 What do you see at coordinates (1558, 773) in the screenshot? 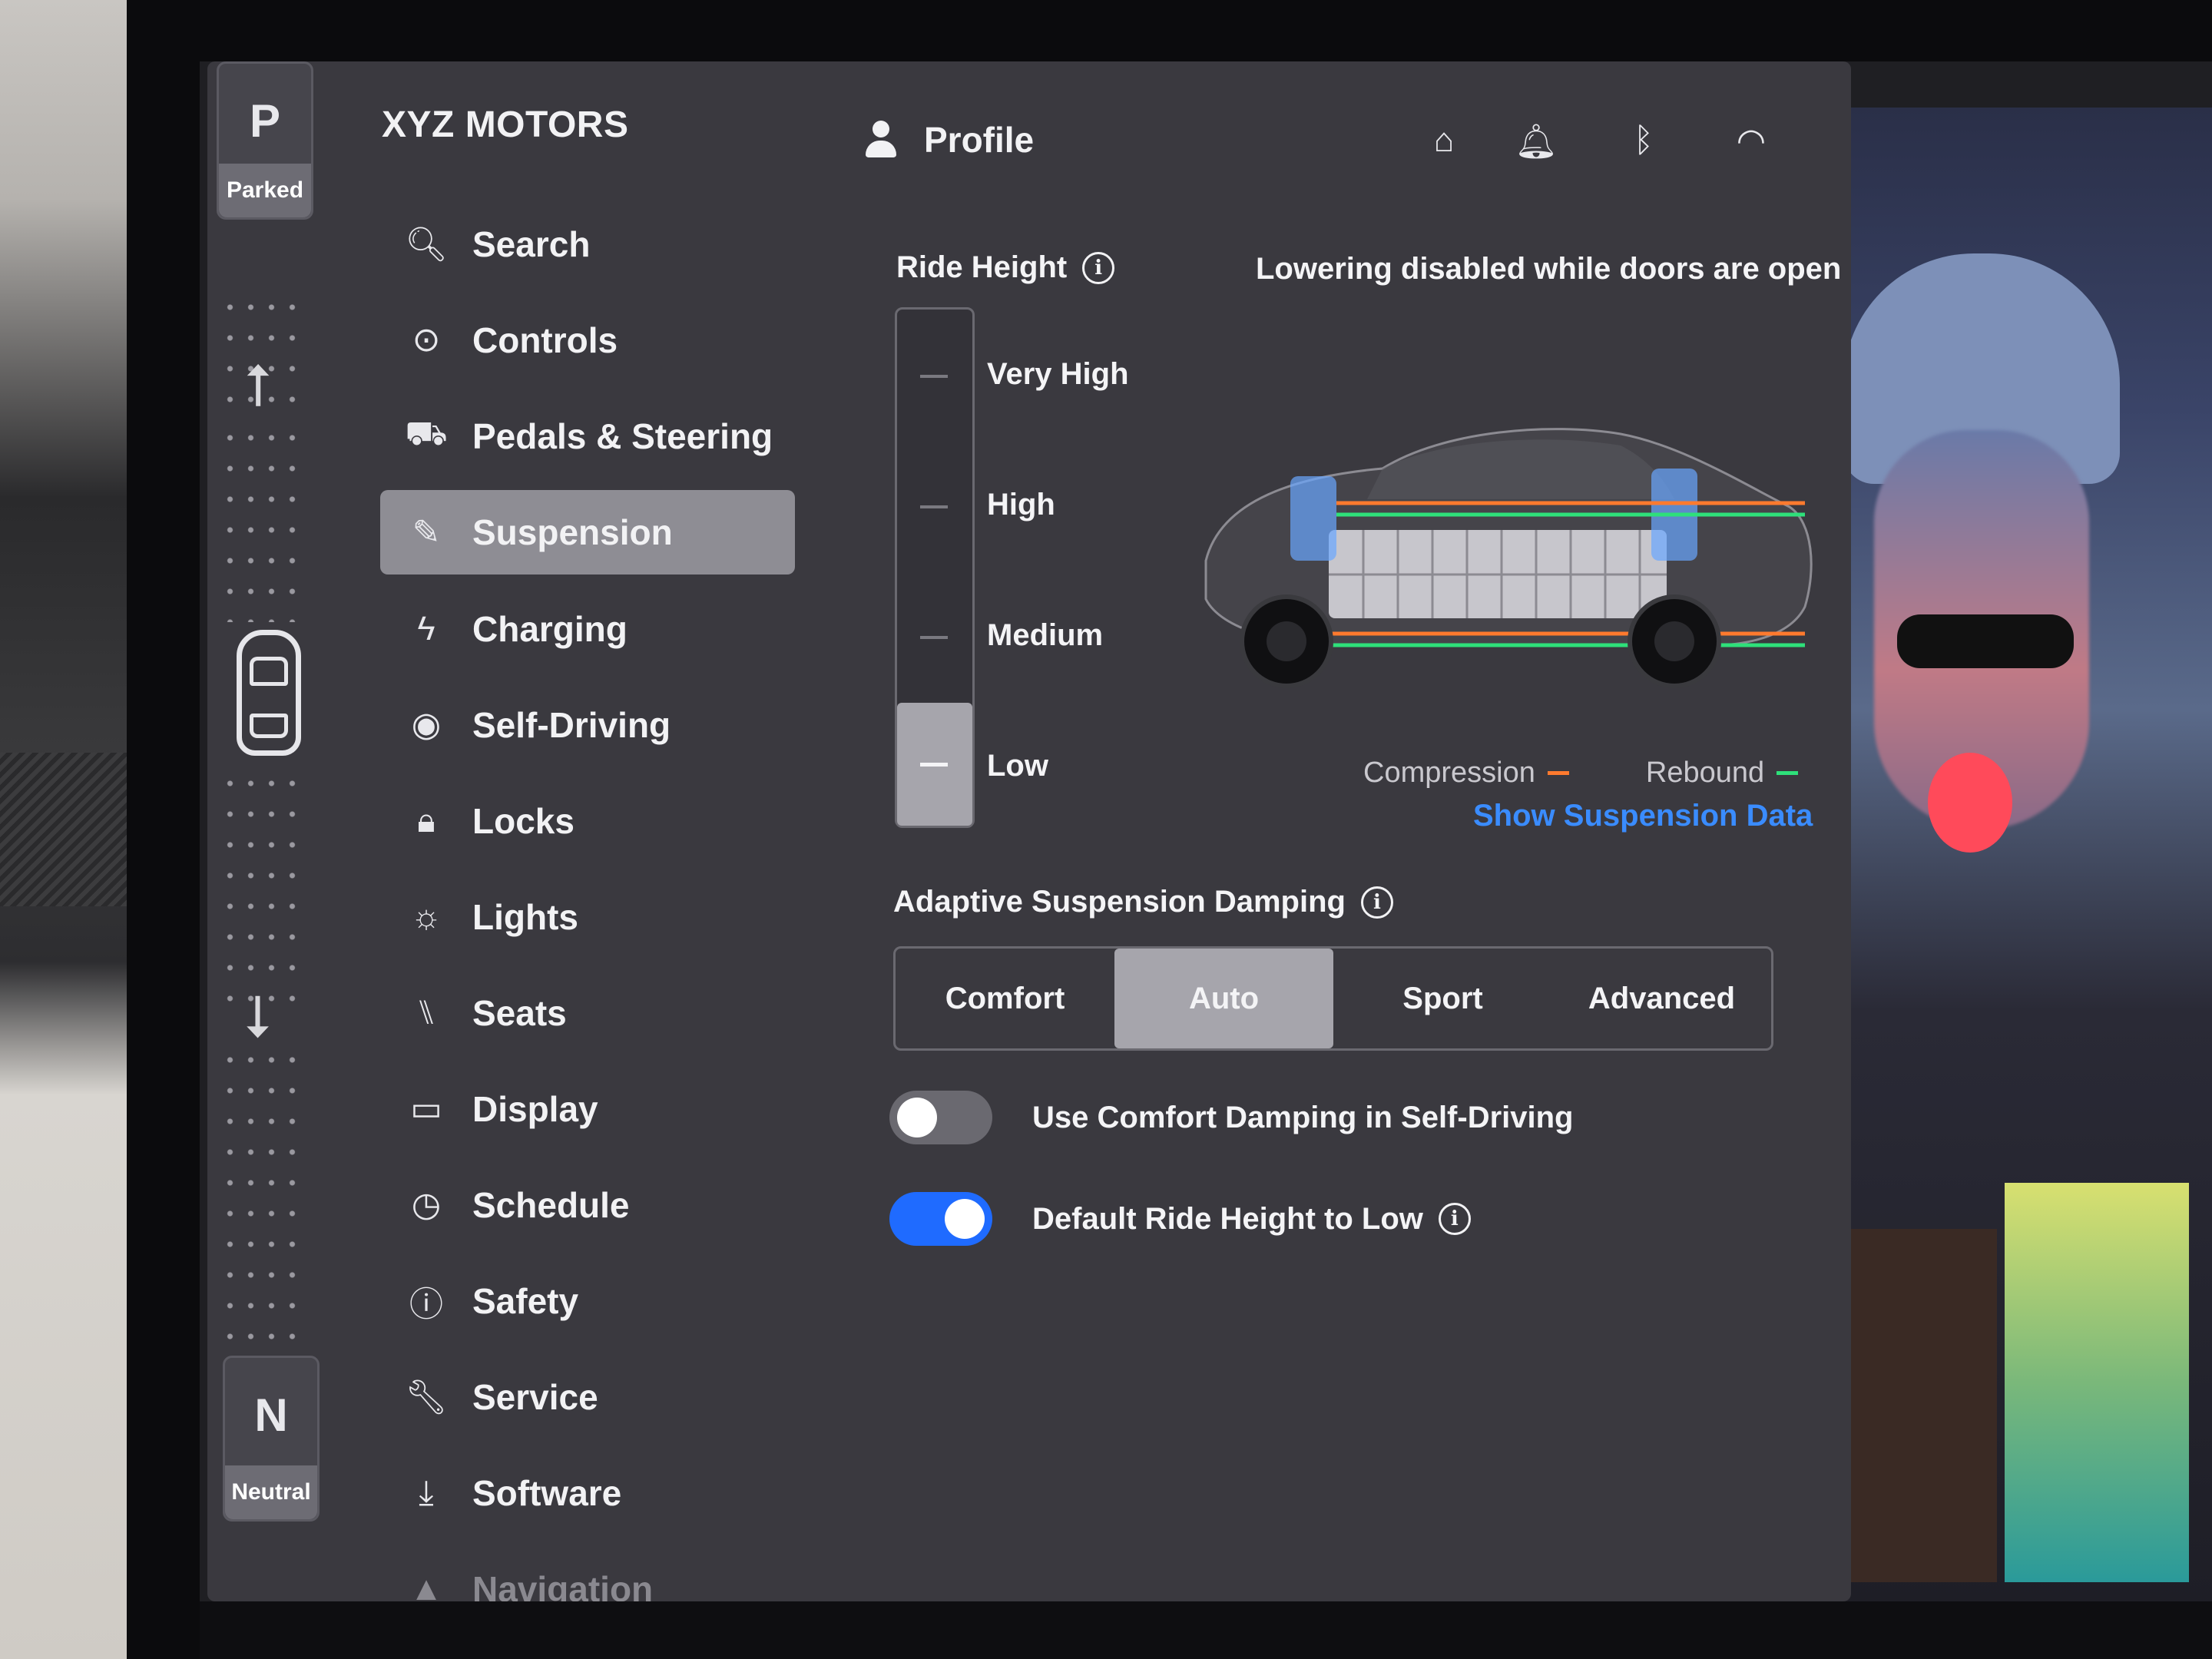
I see `compression-swatch` at bounding box center [1558, 773].